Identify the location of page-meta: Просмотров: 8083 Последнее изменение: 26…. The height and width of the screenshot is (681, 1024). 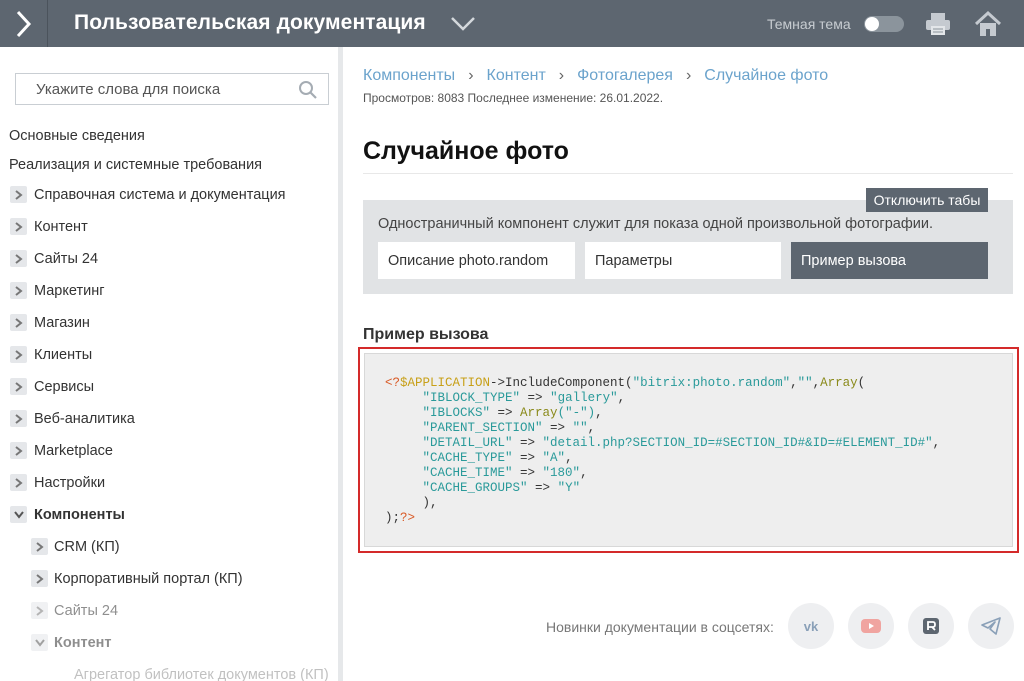
(513, 98).